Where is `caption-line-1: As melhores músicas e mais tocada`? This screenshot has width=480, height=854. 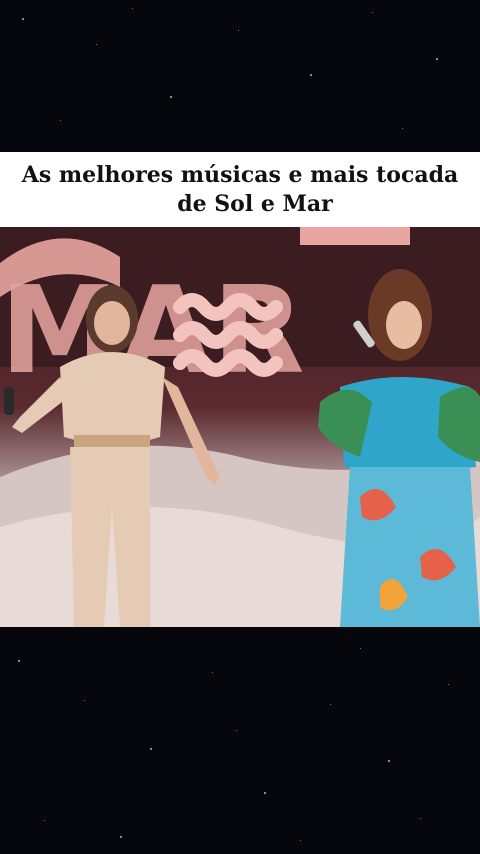
caption-line-1: As melhores músicas e mais tocada is located at coordinates (240, 174).